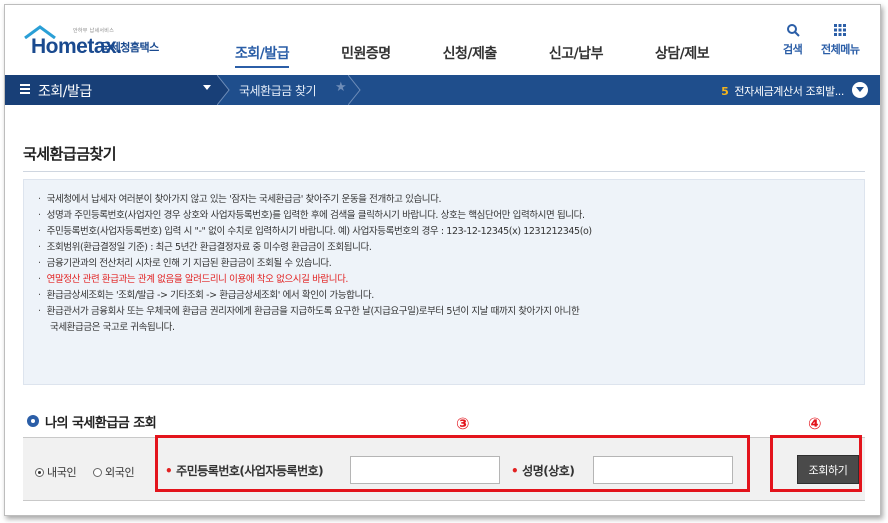  I want to click on all-menu-button: 전체메뉴, so click(840, 40).